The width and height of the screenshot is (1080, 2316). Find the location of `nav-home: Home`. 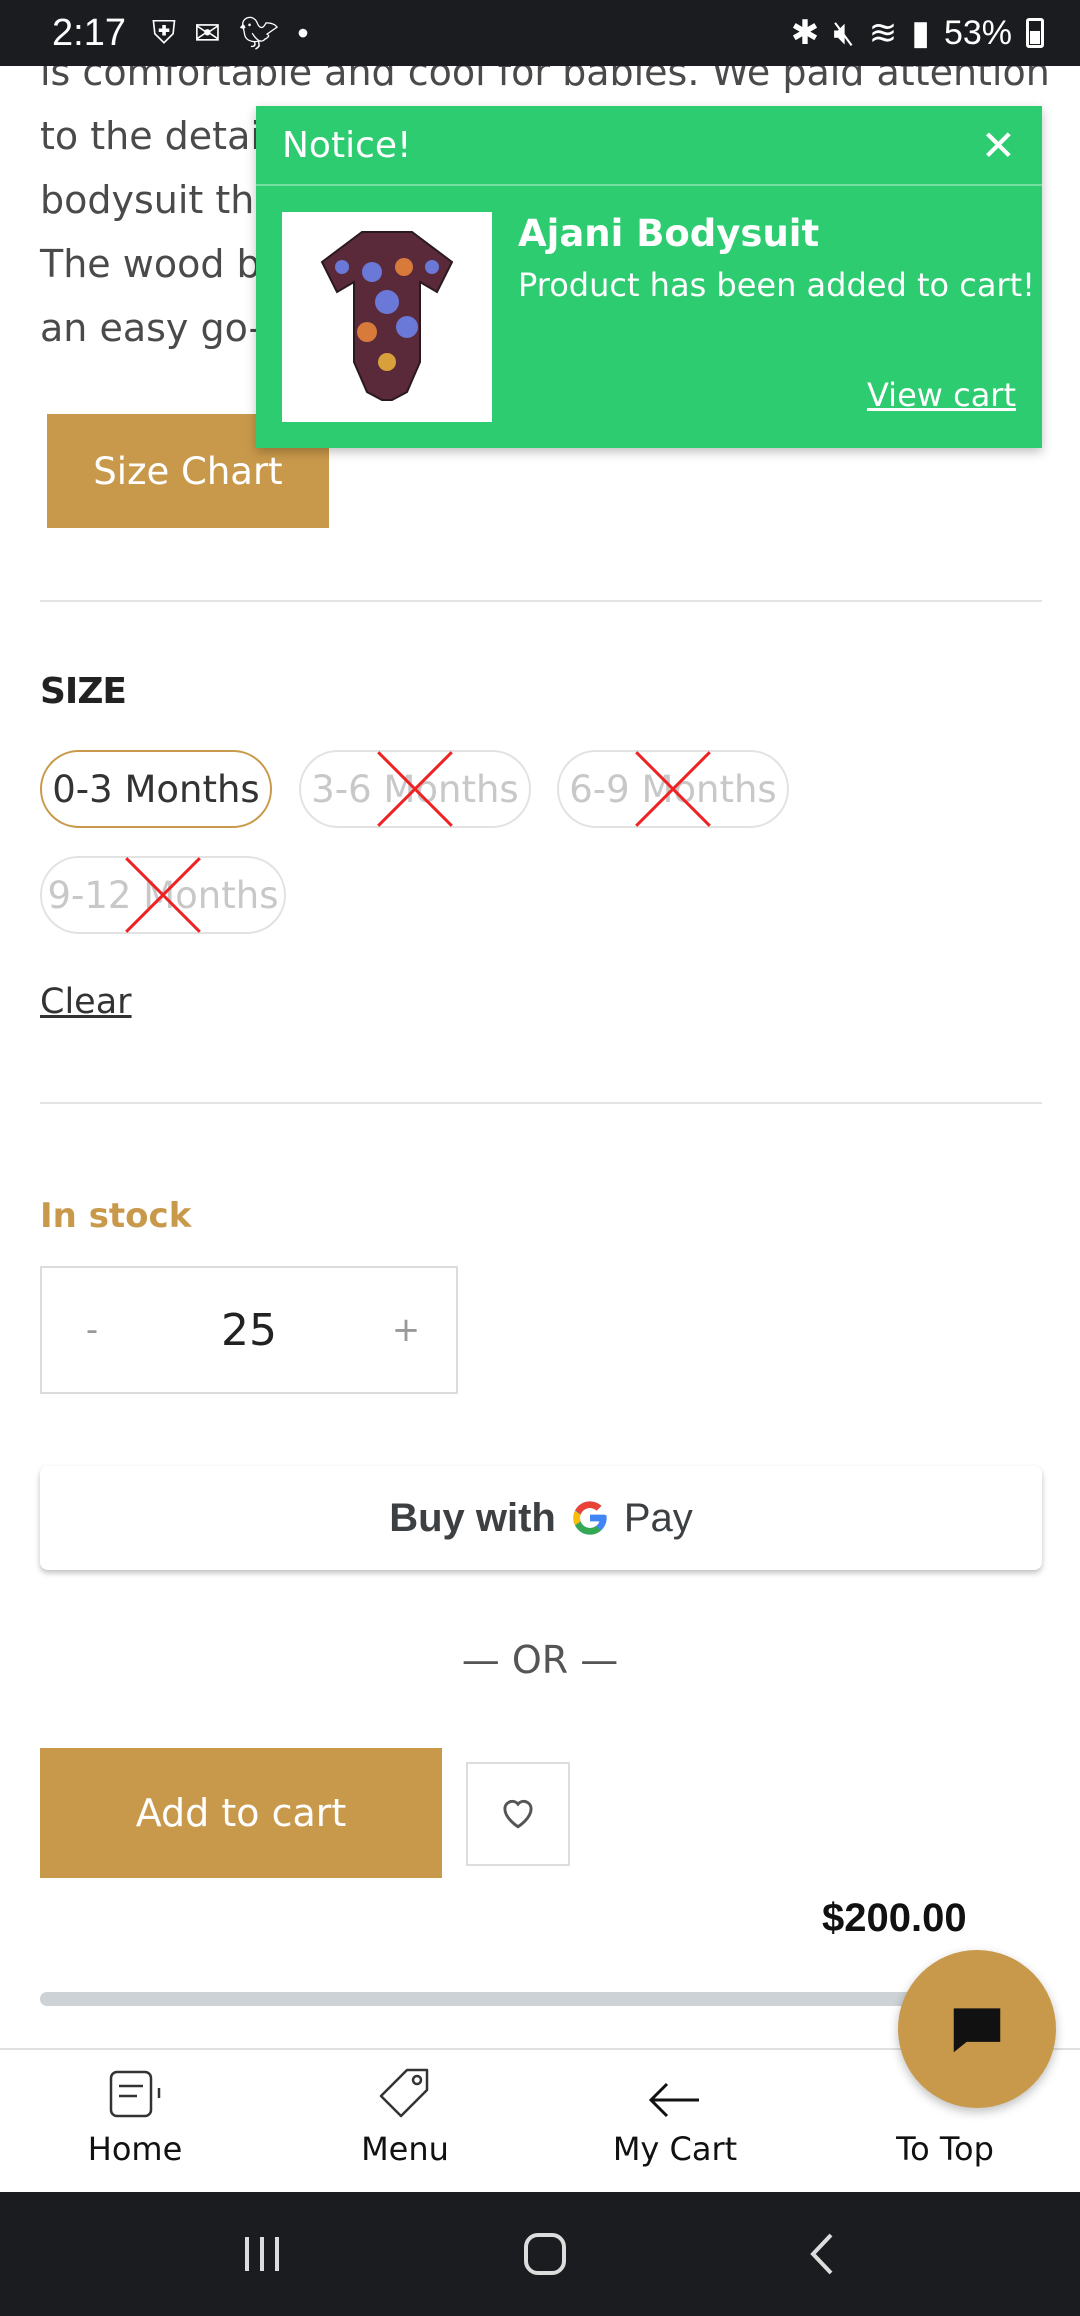

nav-home: Home is located at coordinates (135, 2120).